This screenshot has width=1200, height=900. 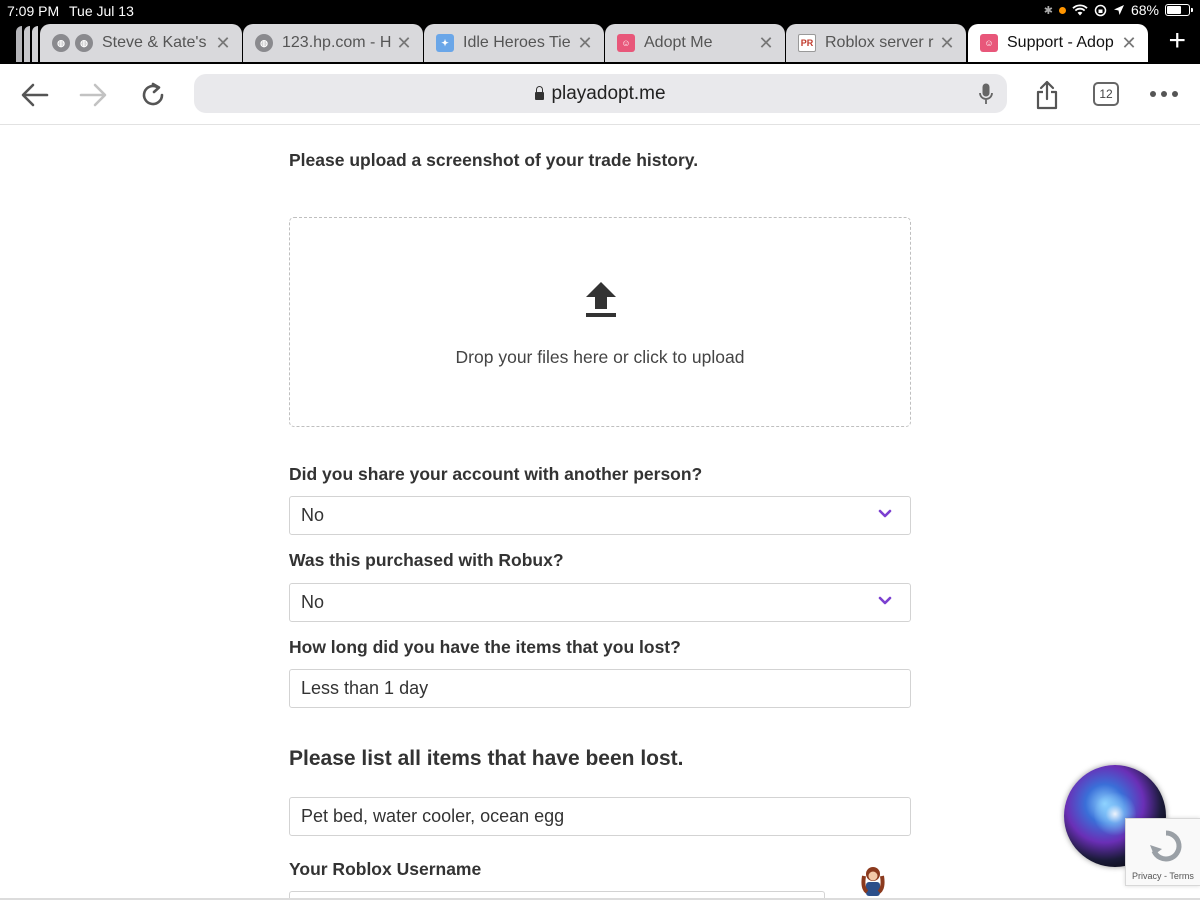 I want to click on battery-icon, so click(x=1179, y=10).